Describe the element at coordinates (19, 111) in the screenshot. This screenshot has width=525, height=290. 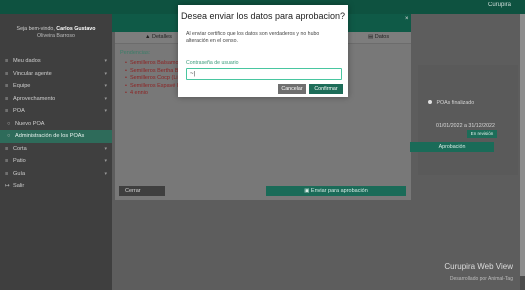
I see `sidebar-item-label: POA` at that location.